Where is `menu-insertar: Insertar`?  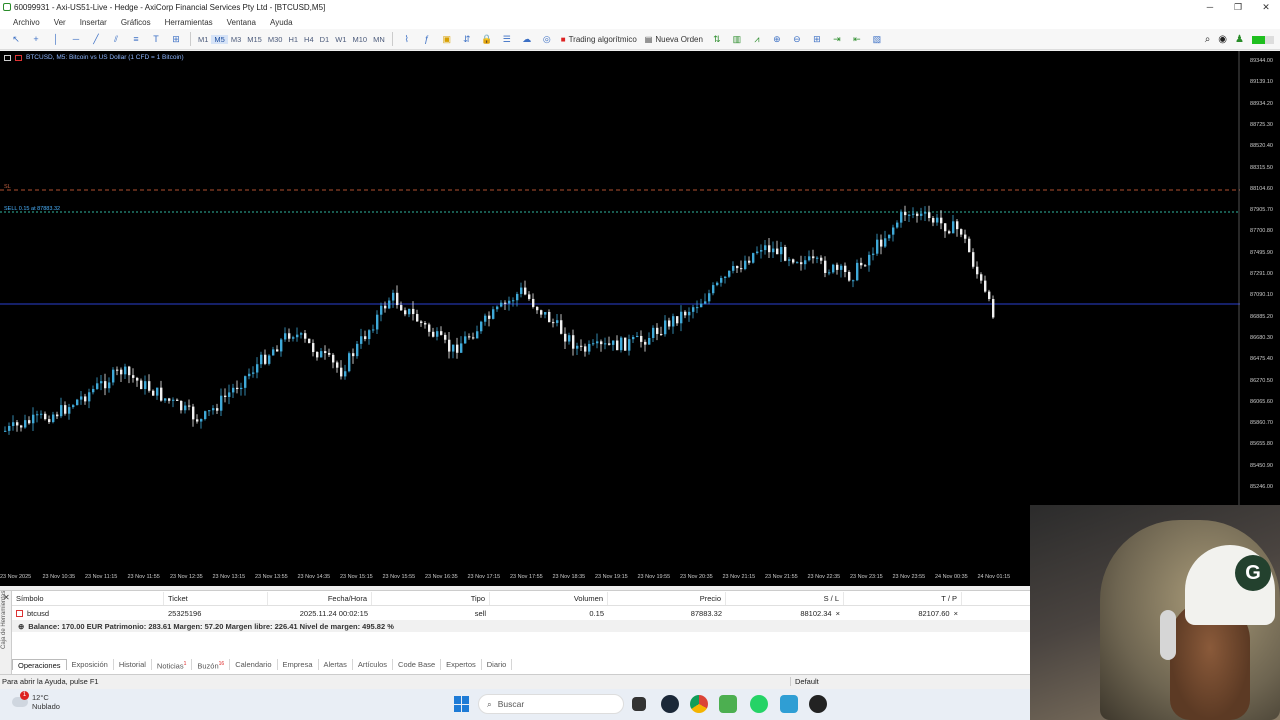
menu-insertar: Insertar is located at coordinates (93, 22).